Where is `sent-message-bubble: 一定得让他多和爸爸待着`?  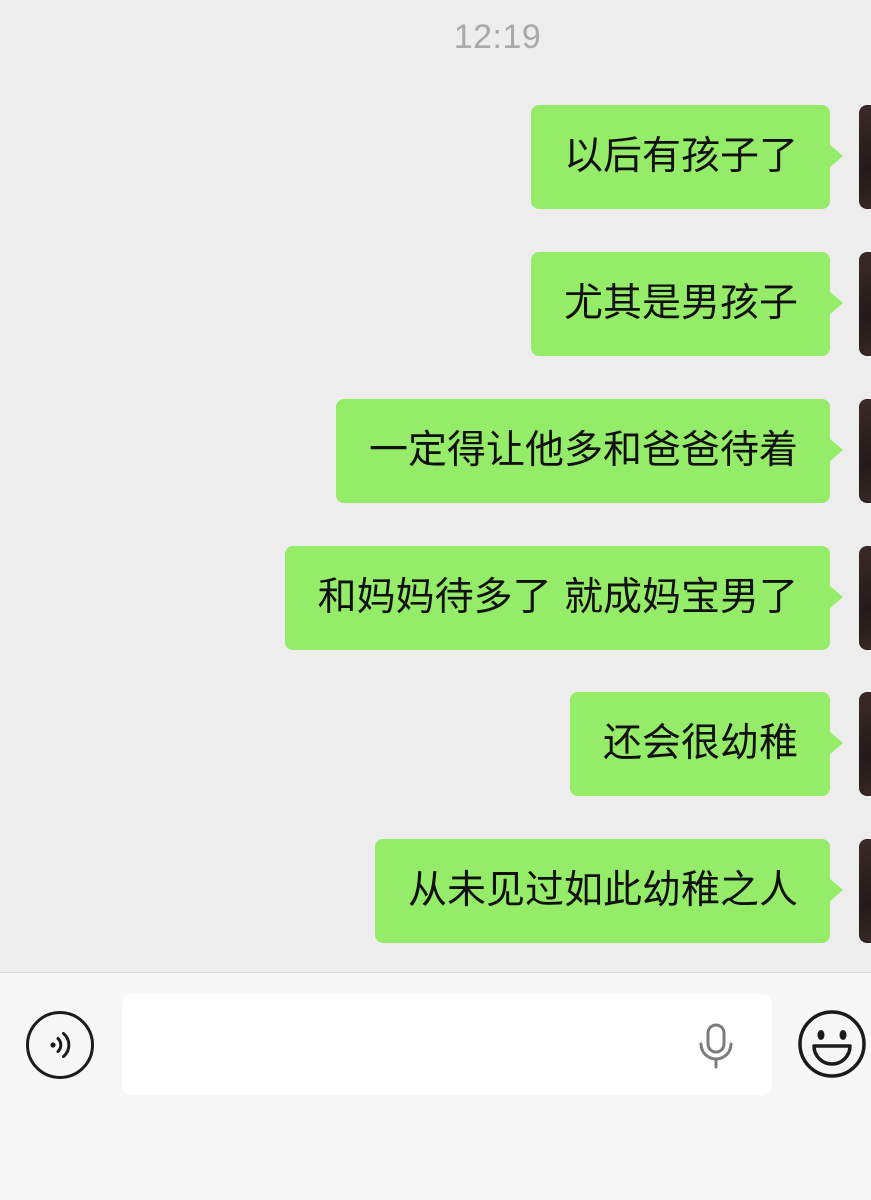 sent-message-bubble: 一定得让他多和爸爸待着 is located at coordinates (589, 451).